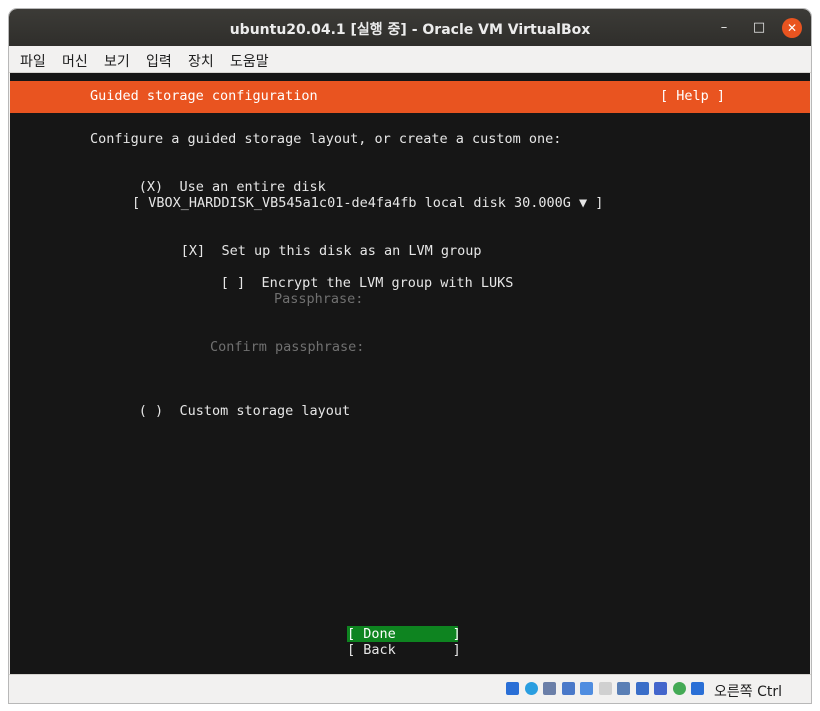  Describe the element at coordinates (531, 688) in the screenshot. I see `optical-drive-icon` at that location.